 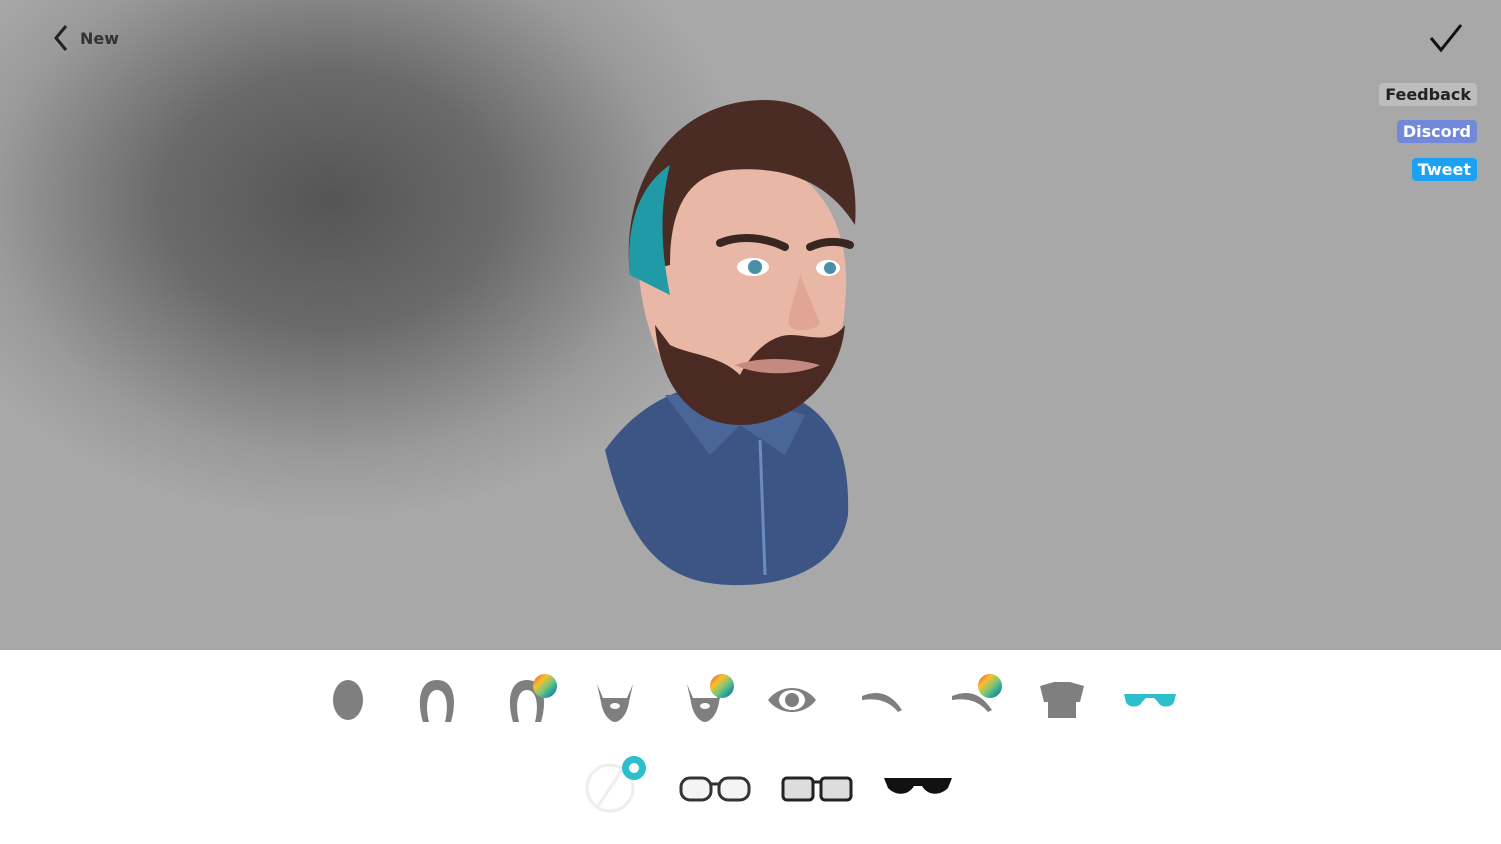 I want to click on chevron-left-icon, so click(x=61, y=38).